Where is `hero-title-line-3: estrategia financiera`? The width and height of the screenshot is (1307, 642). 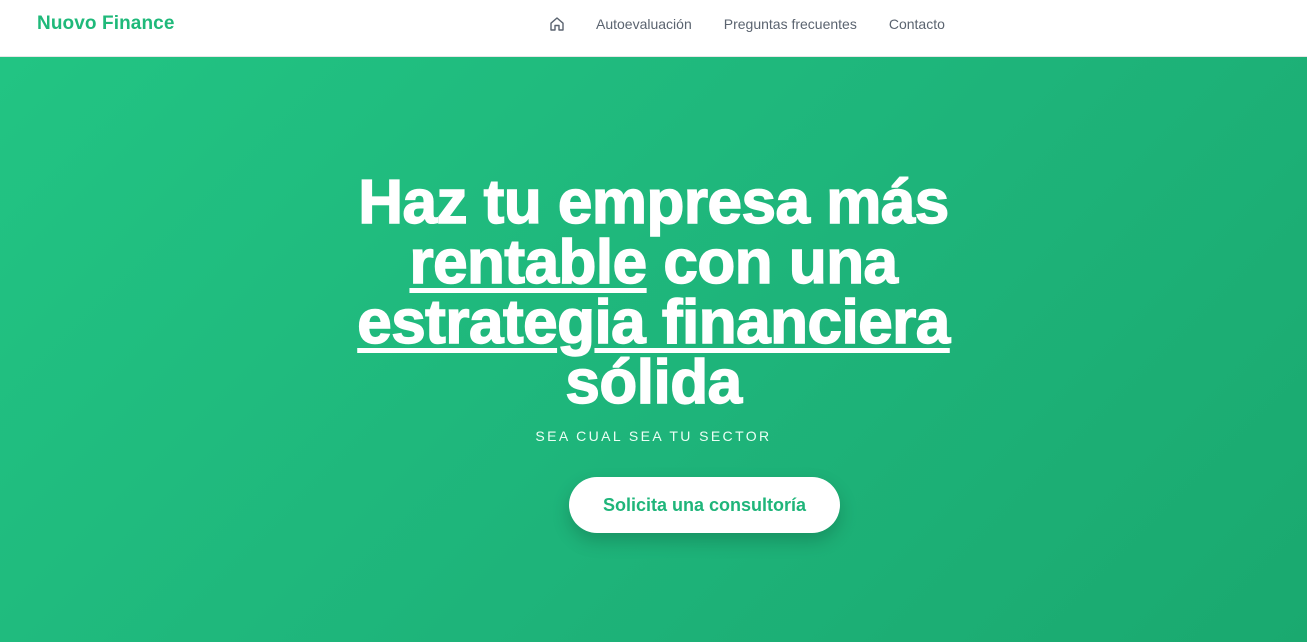 hero-title-line-3: estrategia financiera is located at coordinates (653, 323).